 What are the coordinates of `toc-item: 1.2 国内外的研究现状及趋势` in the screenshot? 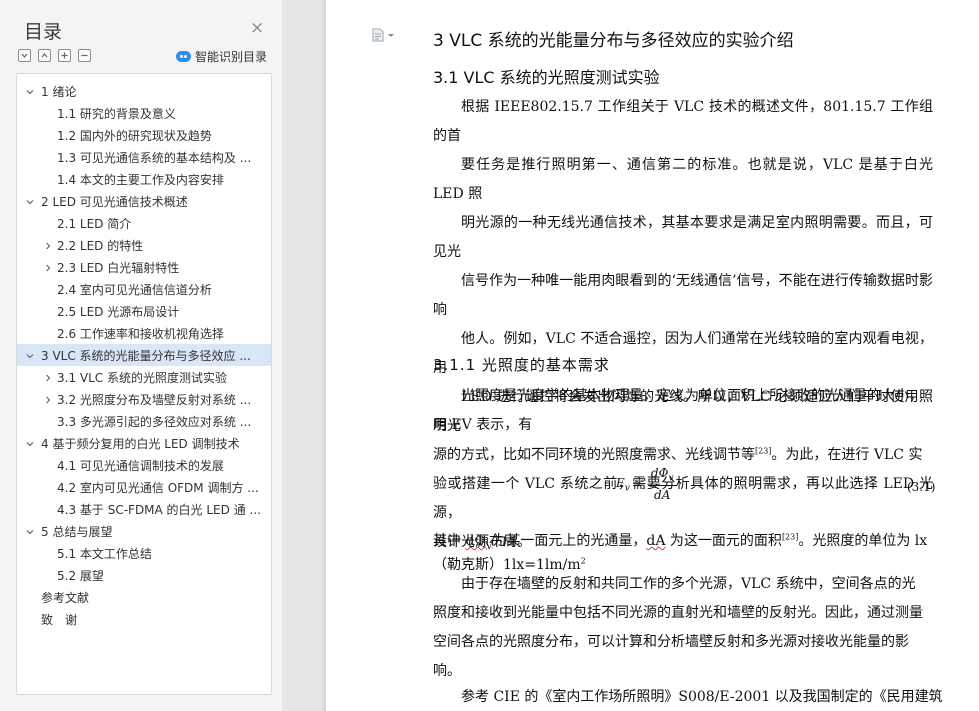 It's located at (144, 135).